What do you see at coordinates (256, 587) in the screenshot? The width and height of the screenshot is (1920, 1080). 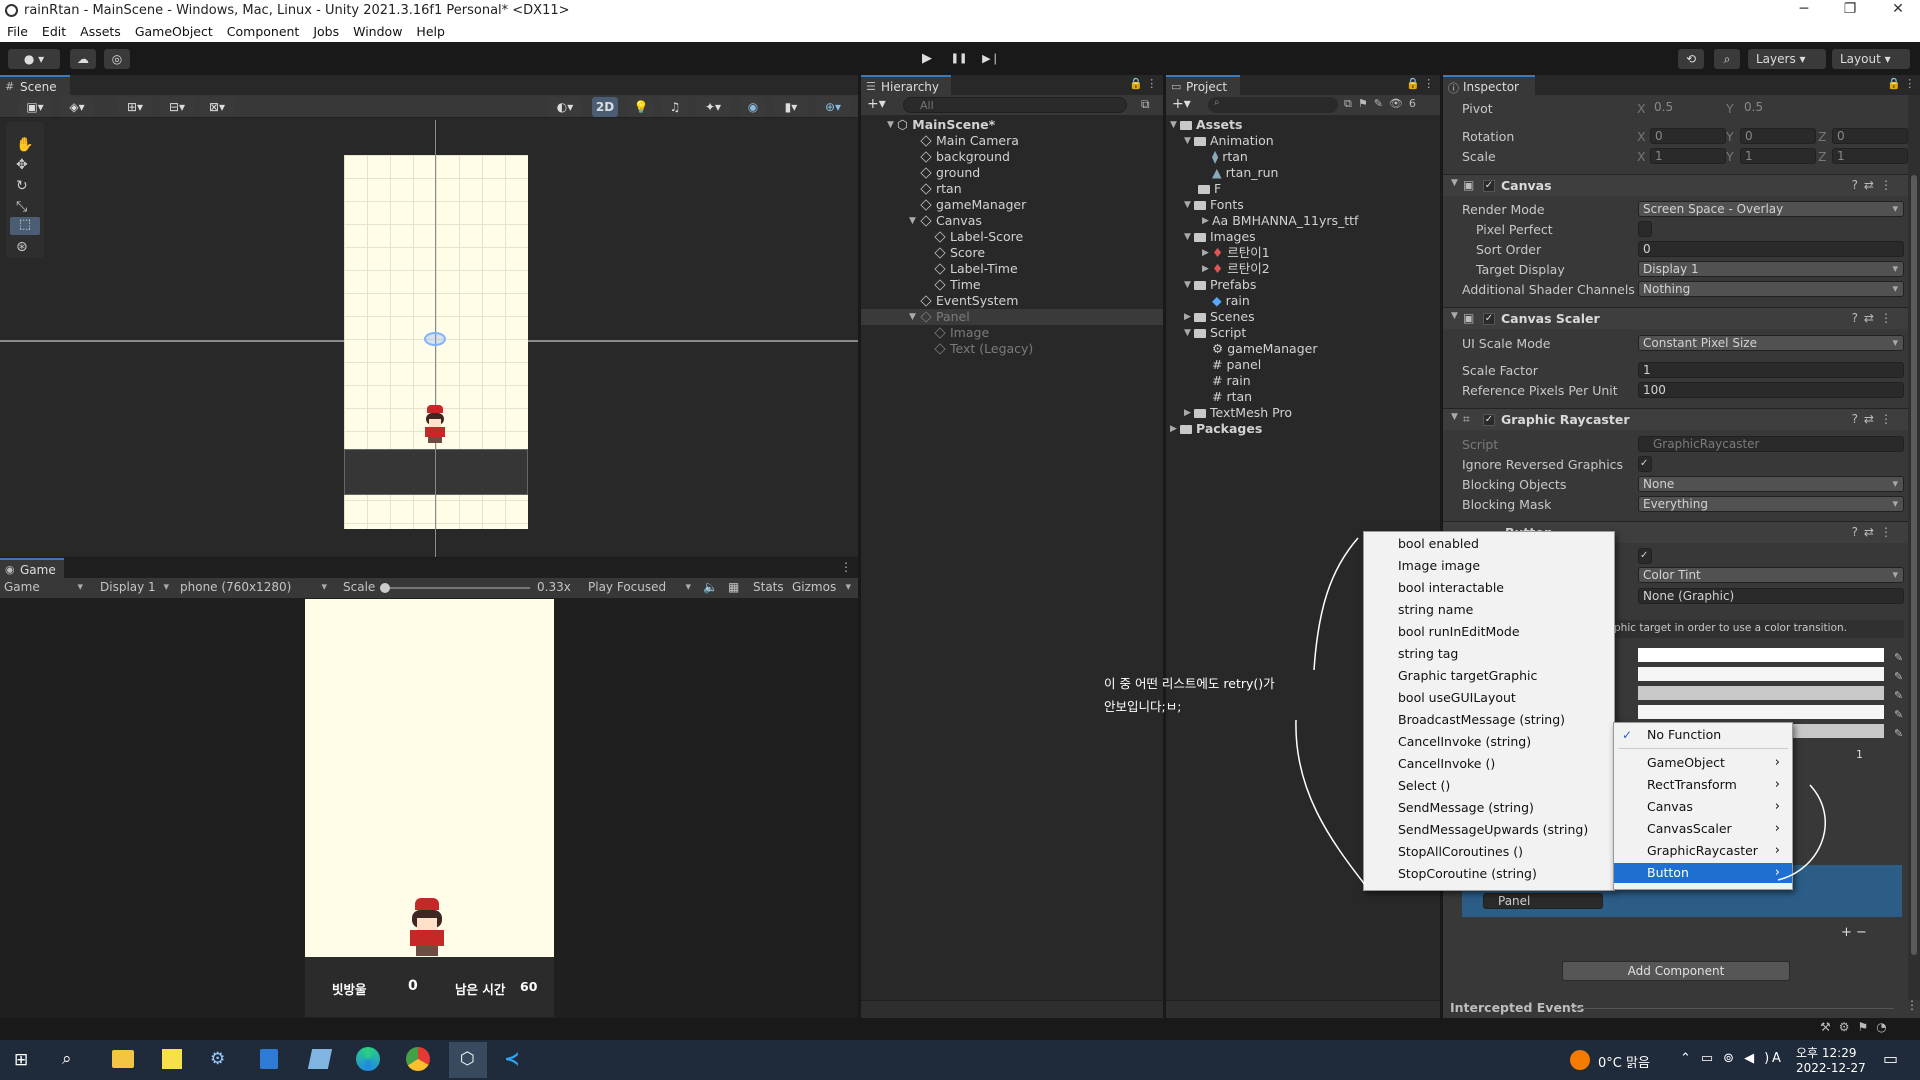 I see `resolution-dropdown: phone (760x1280)` at bounding box center [256, 587].